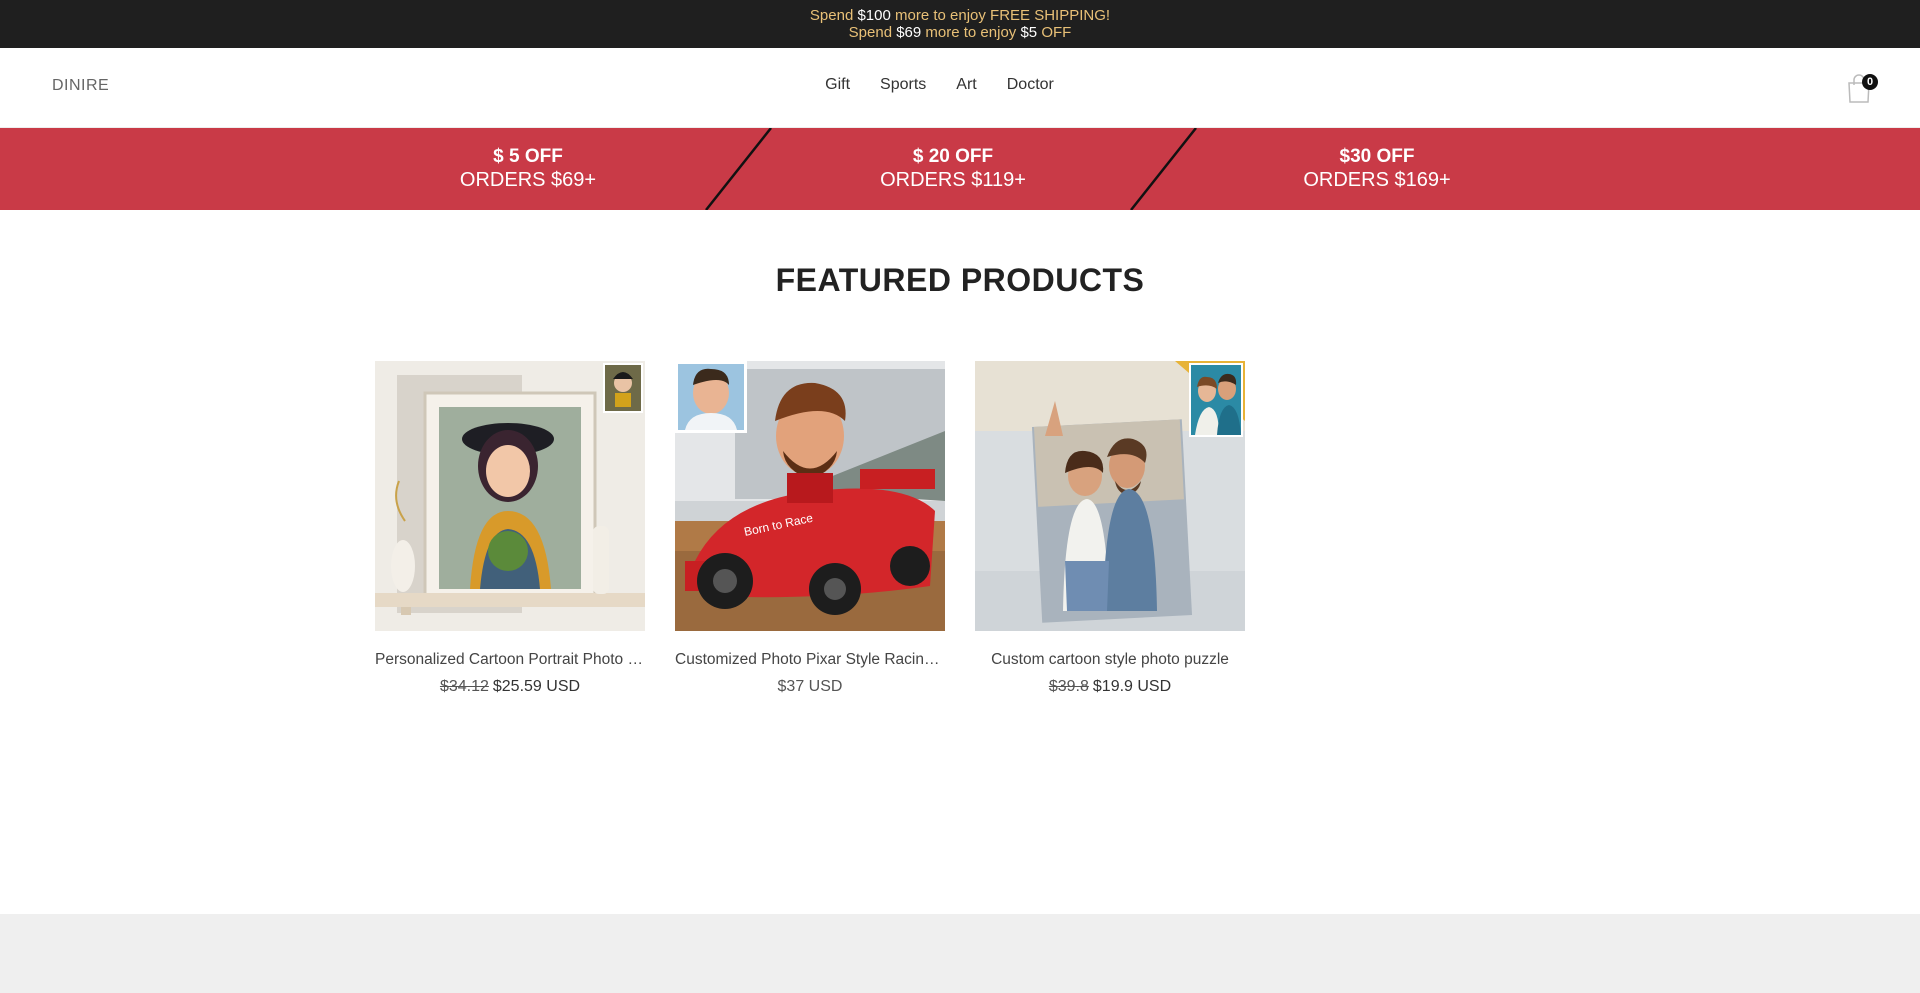 The image size is (1920, 993). I want to click on product-name: Custom cartoon style photo puzzle, so click(1110, 660).